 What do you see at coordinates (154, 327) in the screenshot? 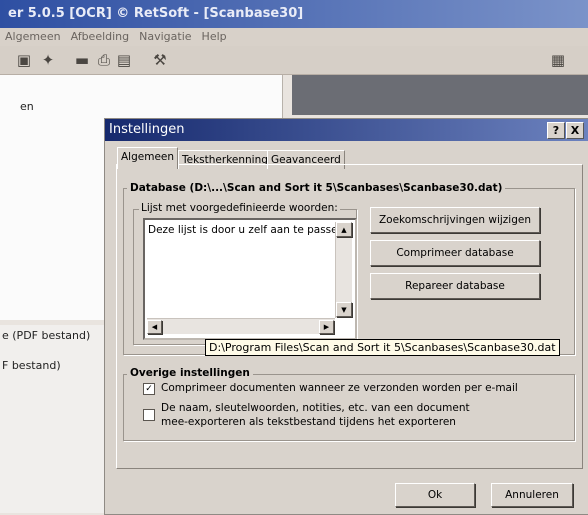
I see `scroll-left-icon: ◀` at bounding box center [154, 327].